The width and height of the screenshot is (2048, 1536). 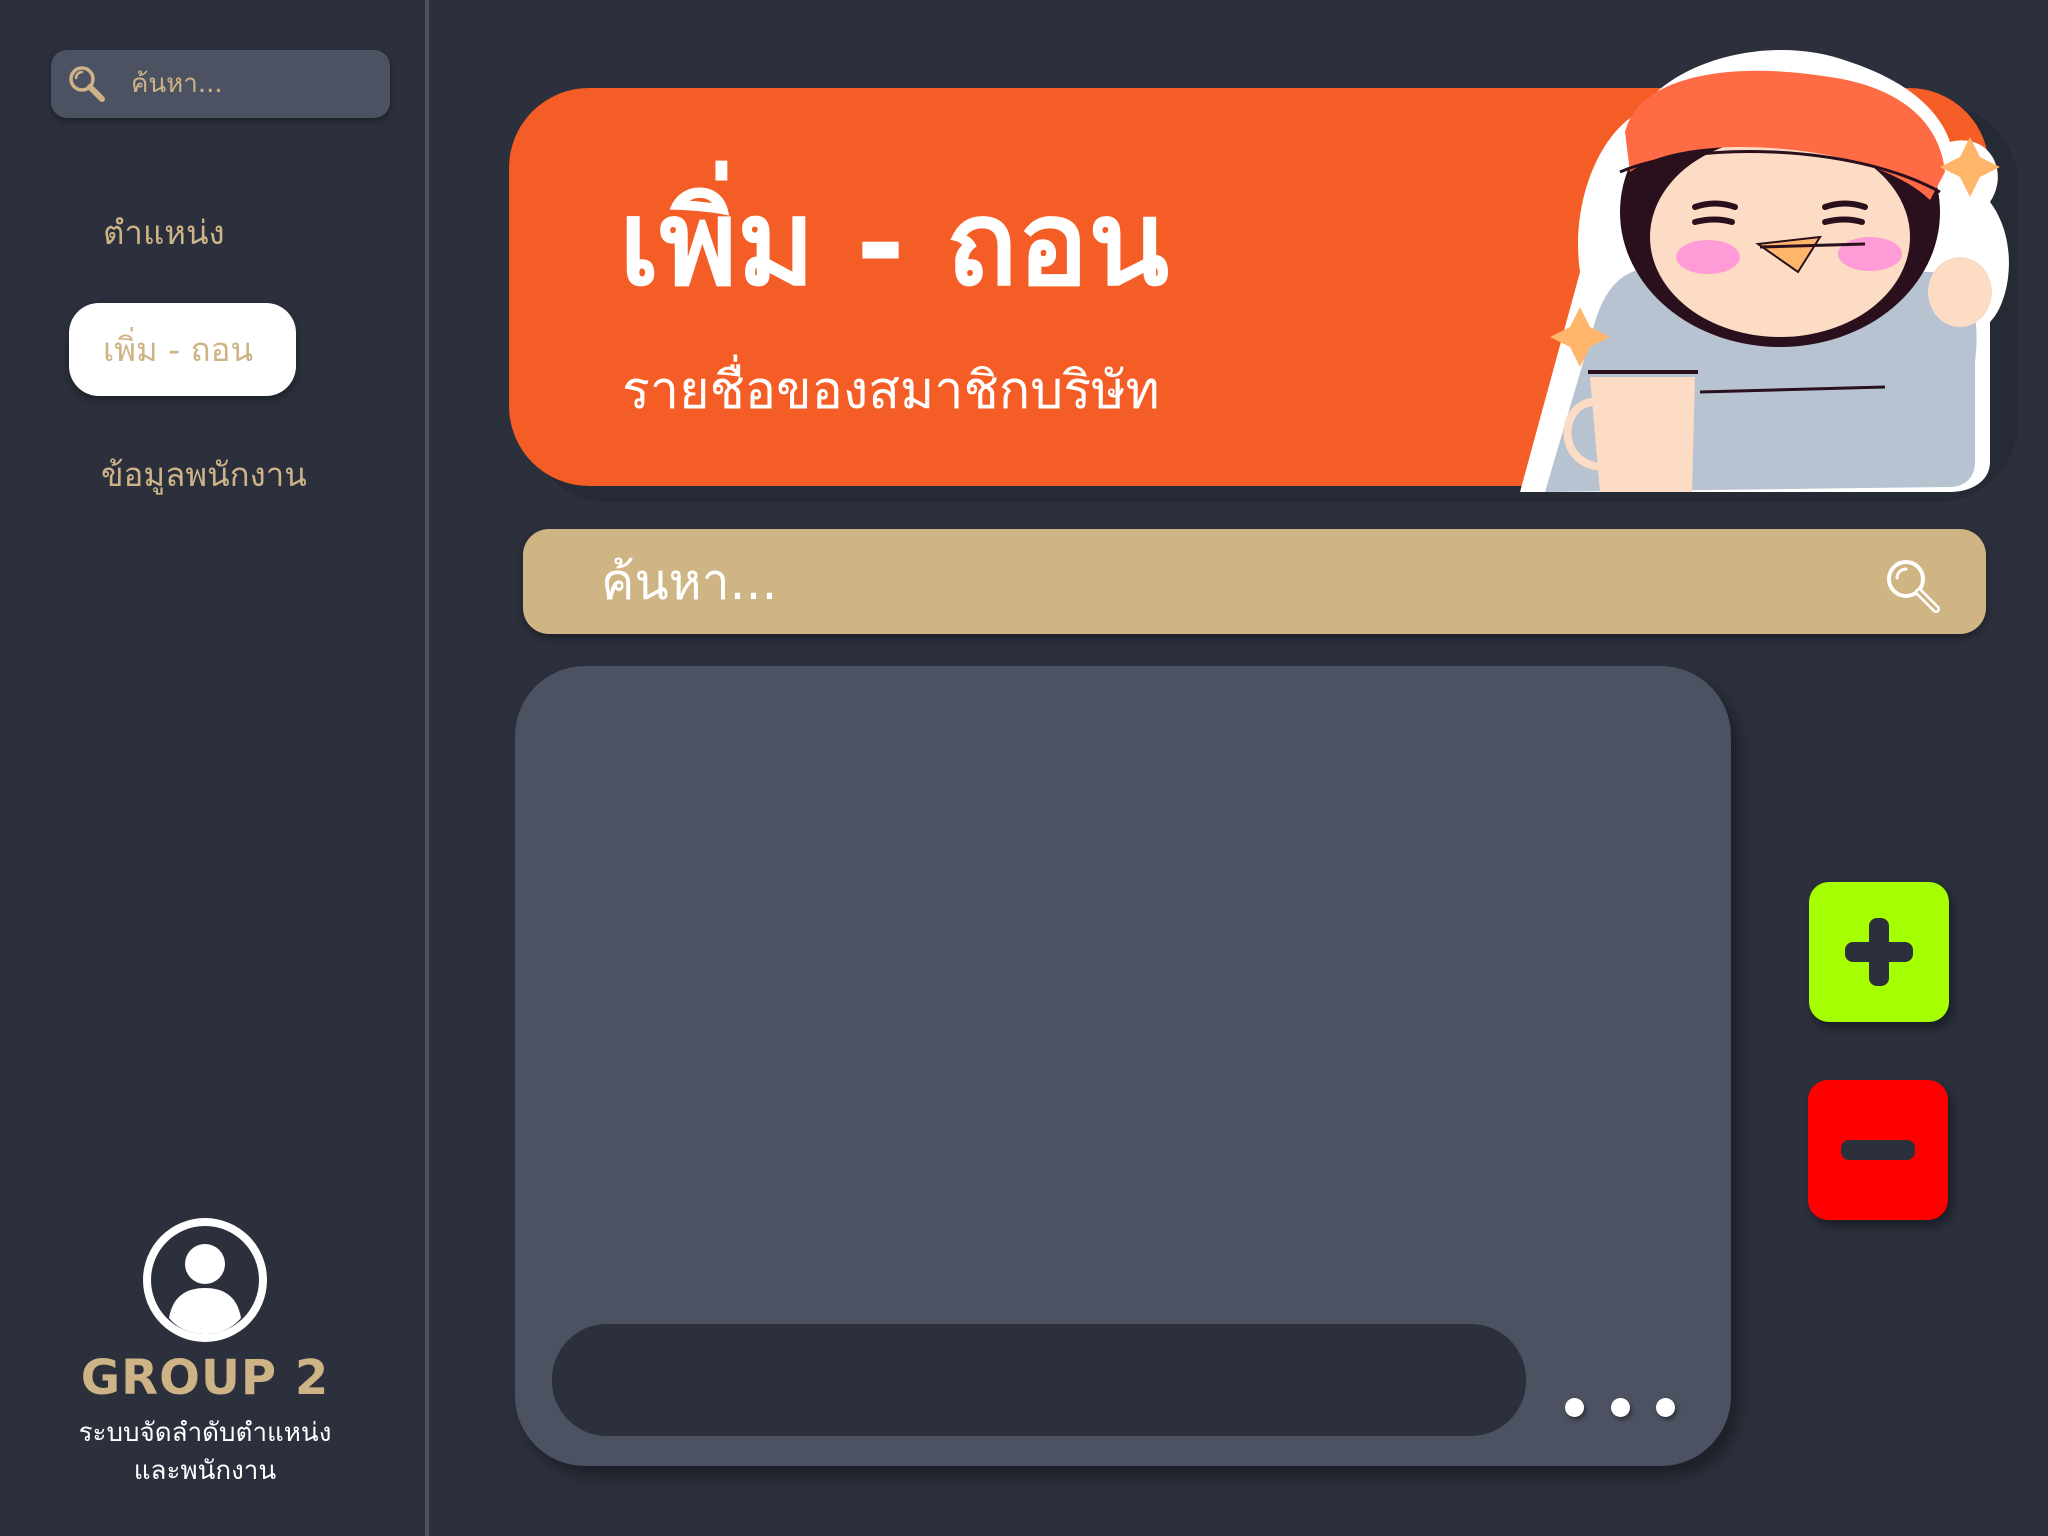 I want to click on group-description-line: และพนักงาน, so click(x=205, y=1471).